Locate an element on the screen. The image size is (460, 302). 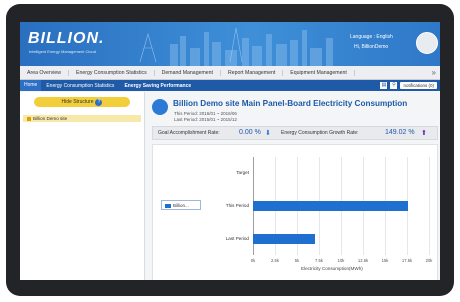
y-category-label: This Period is located at coordinates (237, 205).